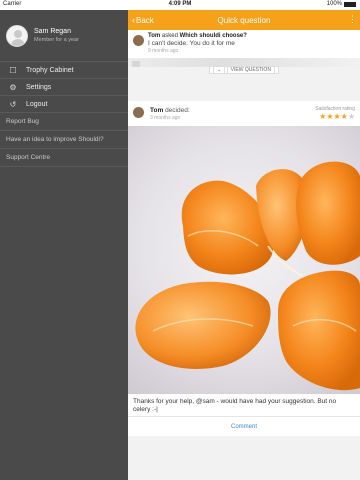 This screenshot has height=480, width=360. I want to click on star-rating: ★★★★★, so click(335, 116).